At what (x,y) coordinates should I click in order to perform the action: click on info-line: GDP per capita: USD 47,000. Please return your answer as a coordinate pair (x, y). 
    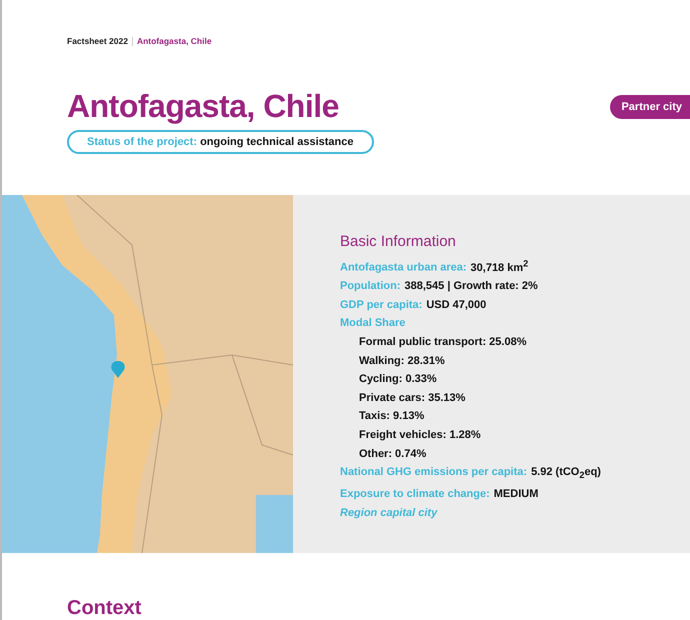
    Looking at the image, I should click on (414, 305).